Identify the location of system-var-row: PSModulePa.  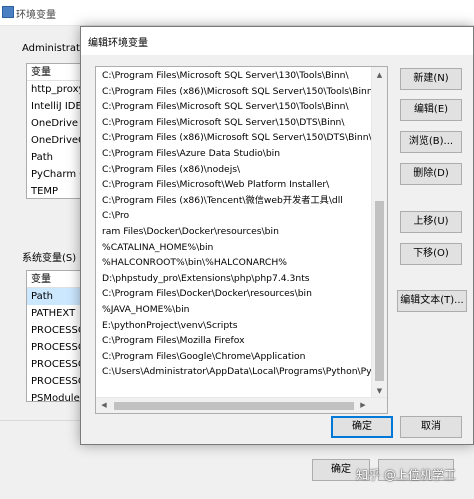
(56, 395).